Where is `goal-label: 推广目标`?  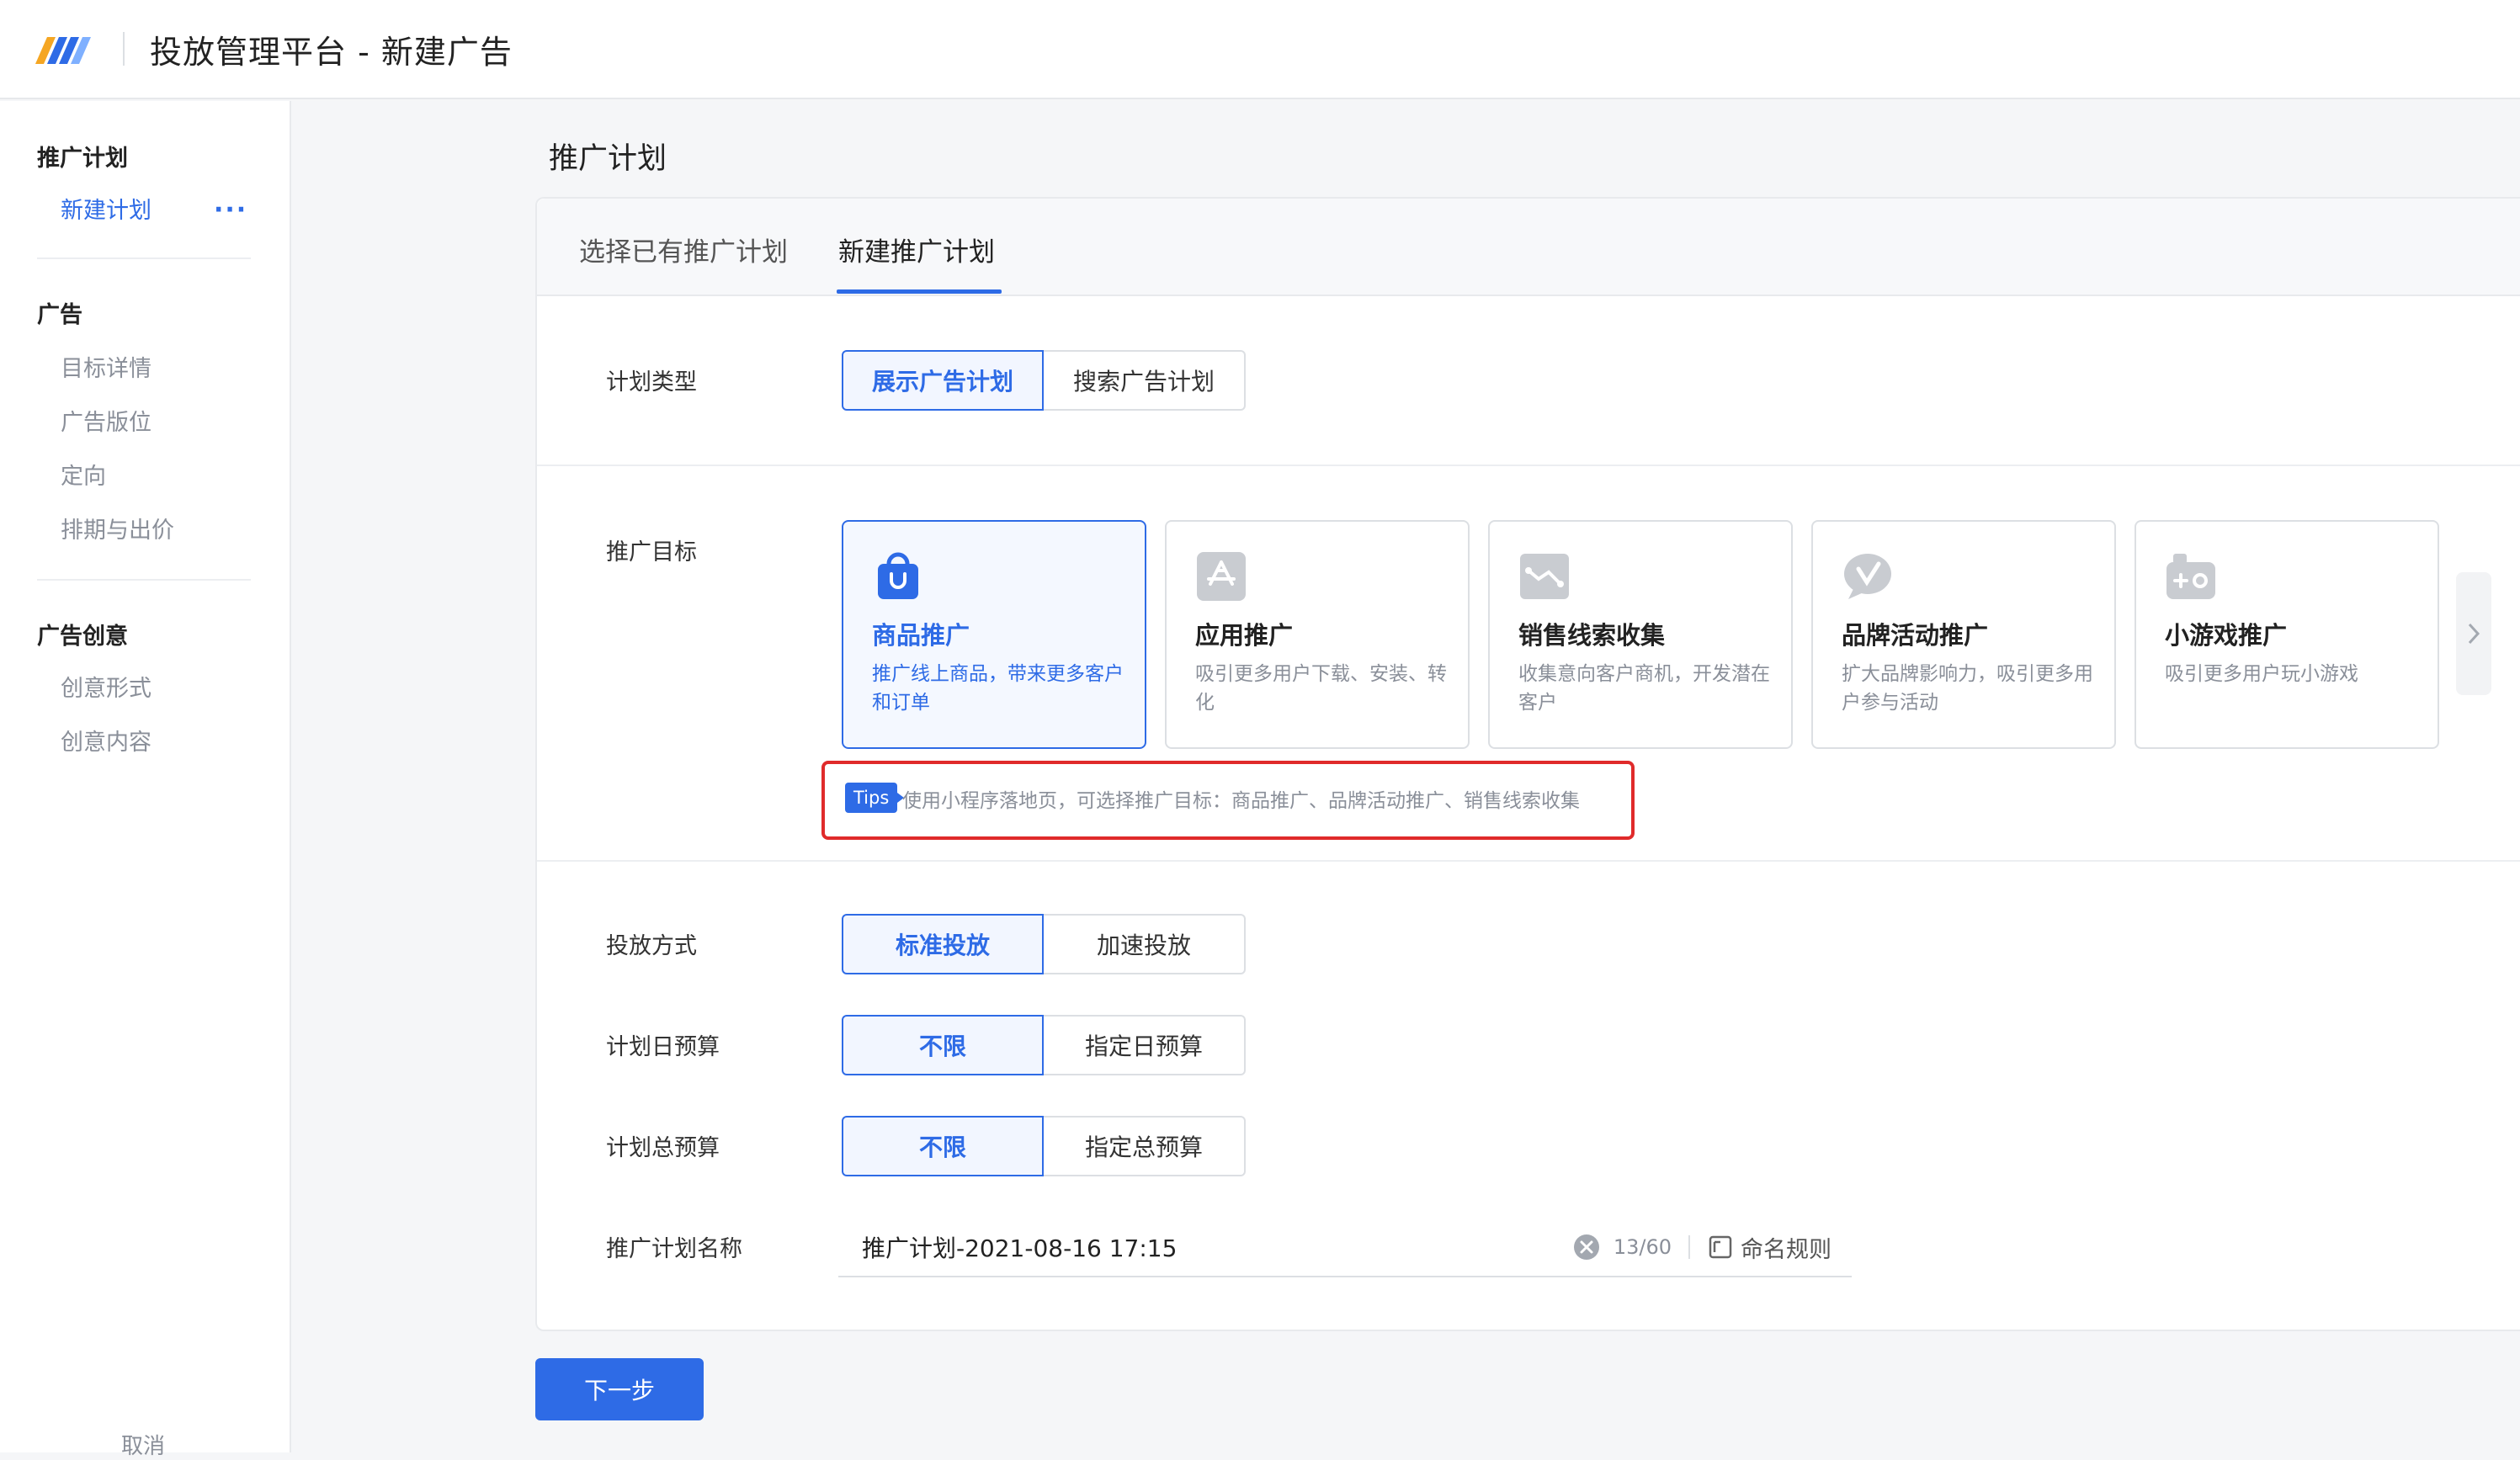 goal-label: 推广目标 is located at coordinates (651, 552).